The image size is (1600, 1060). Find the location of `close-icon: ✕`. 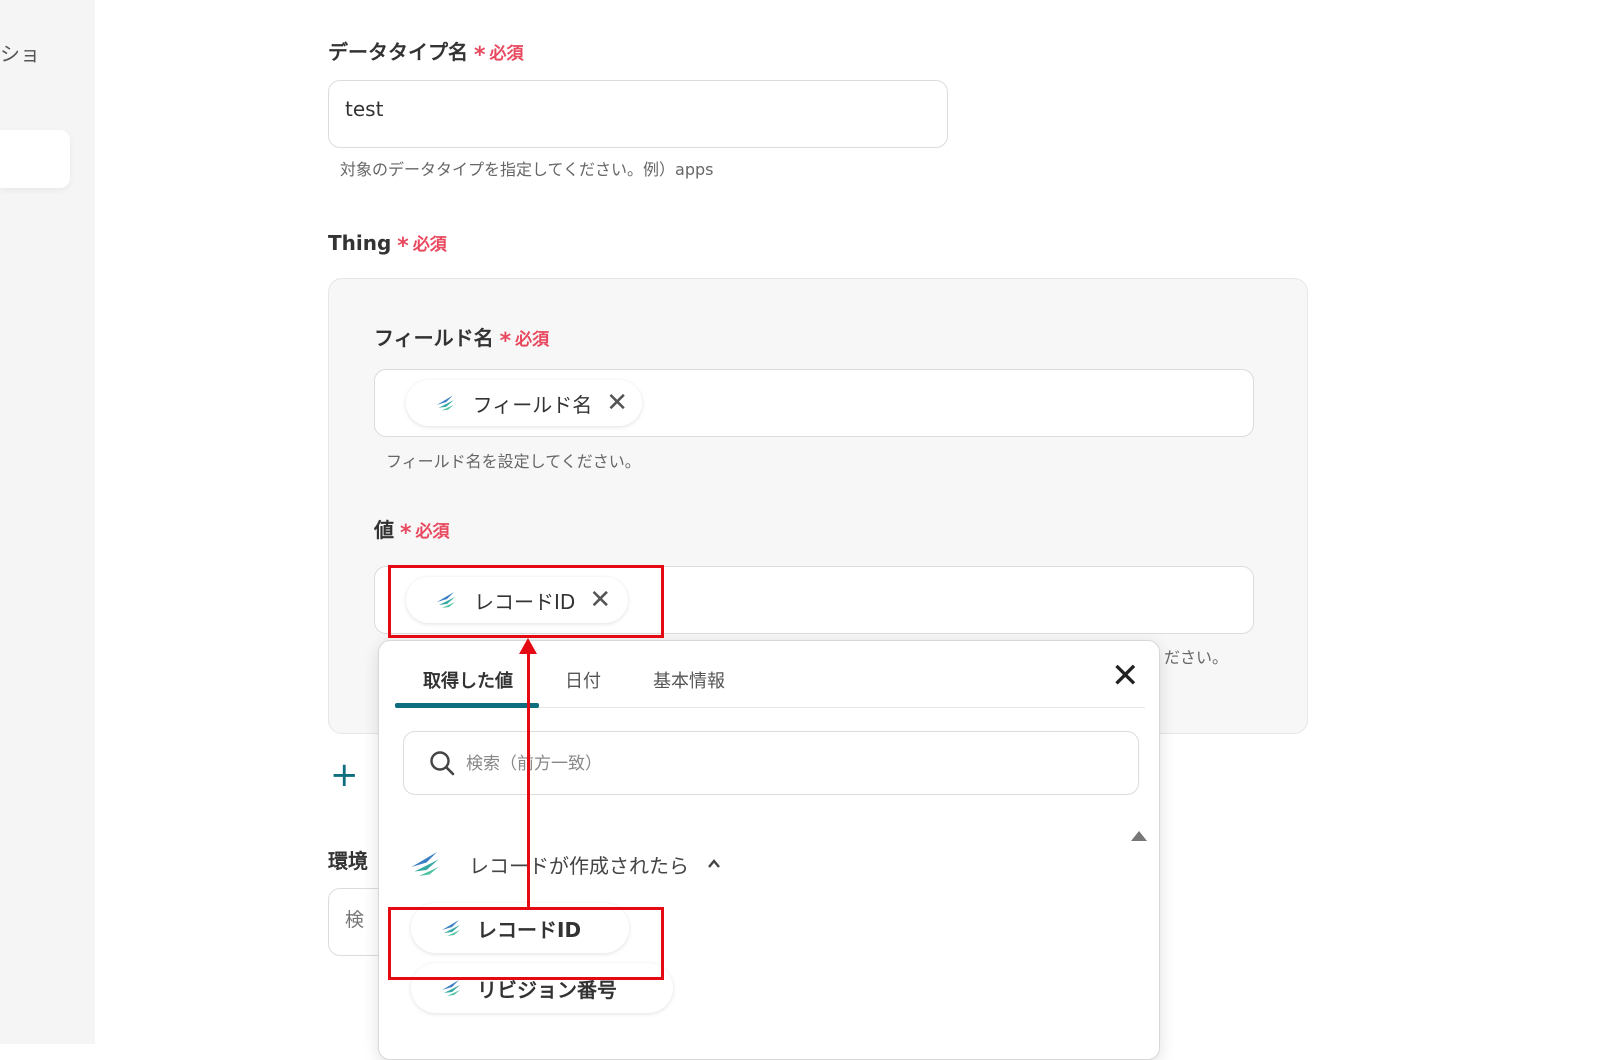

close-icon: ✕ is located at coordinates (1125, 676).